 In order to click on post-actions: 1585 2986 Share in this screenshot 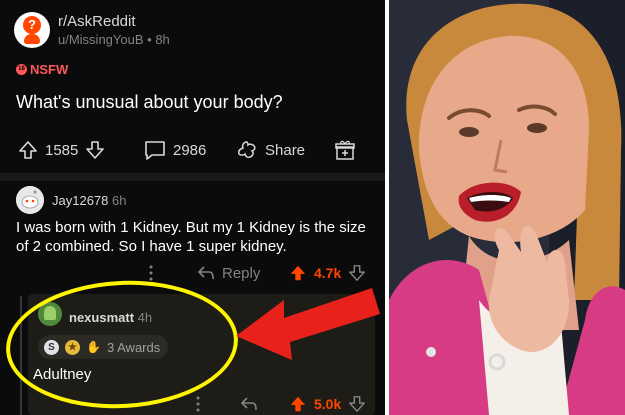, I will do `click(192, 150)`.